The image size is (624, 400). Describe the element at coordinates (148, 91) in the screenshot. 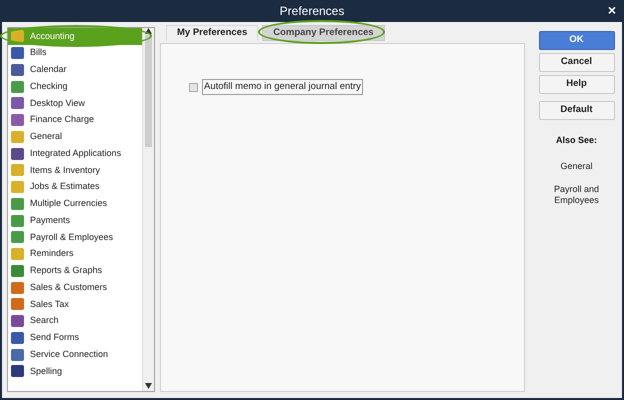

I see `scroll-thumb` at that location.